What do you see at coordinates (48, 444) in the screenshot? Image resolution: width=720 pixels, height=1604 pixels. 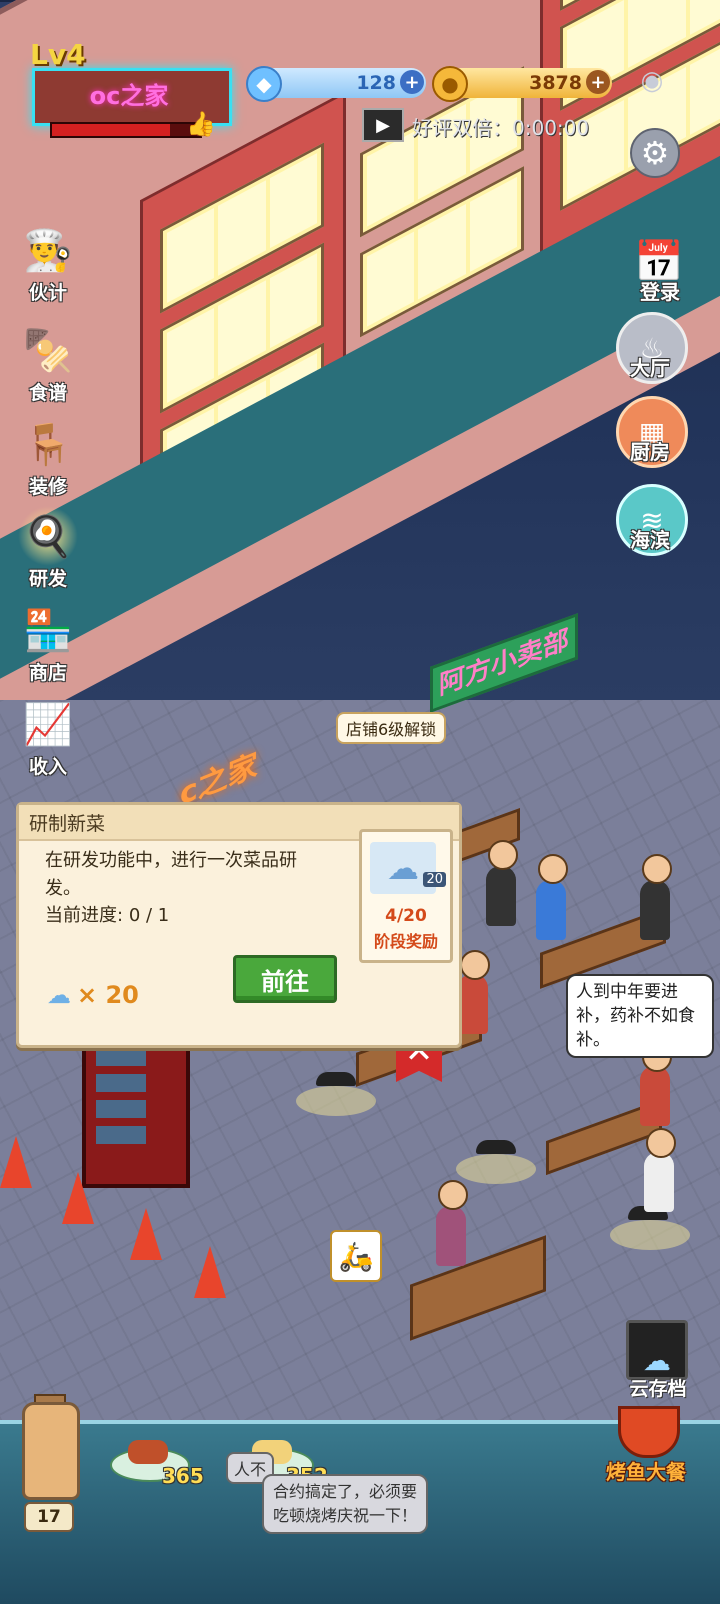 I see `table-icon: 🪑` at bounding box center [48, 444].